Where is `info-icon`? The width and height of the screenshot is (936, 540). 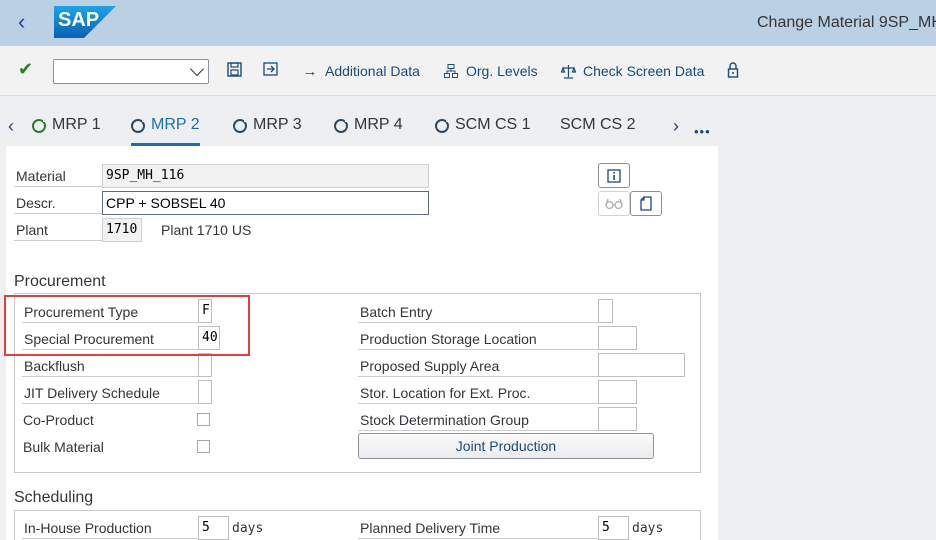 info-icon is located at coordinates (614, 175).